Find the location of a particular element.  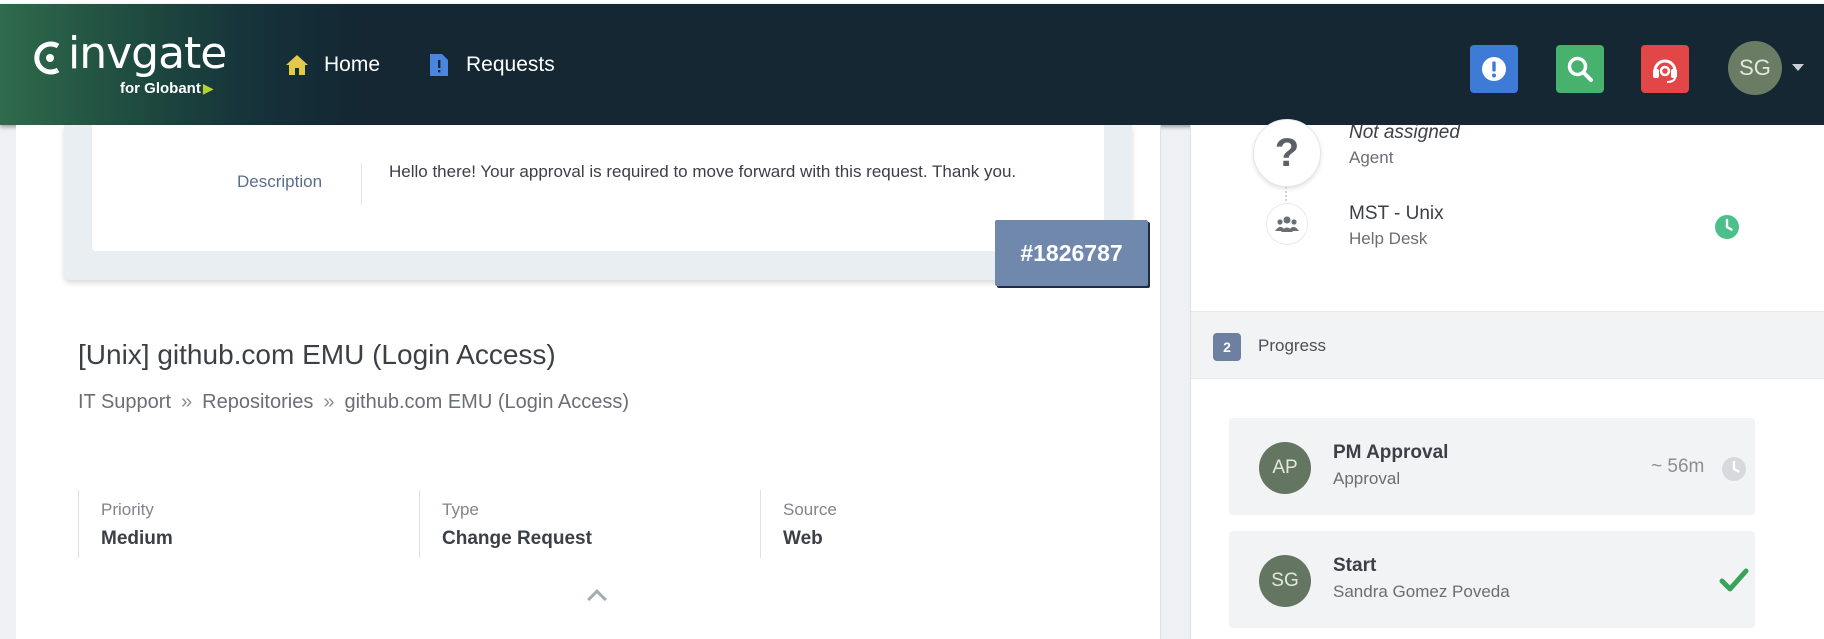

search-icon is located at coordinates (1580, 69).